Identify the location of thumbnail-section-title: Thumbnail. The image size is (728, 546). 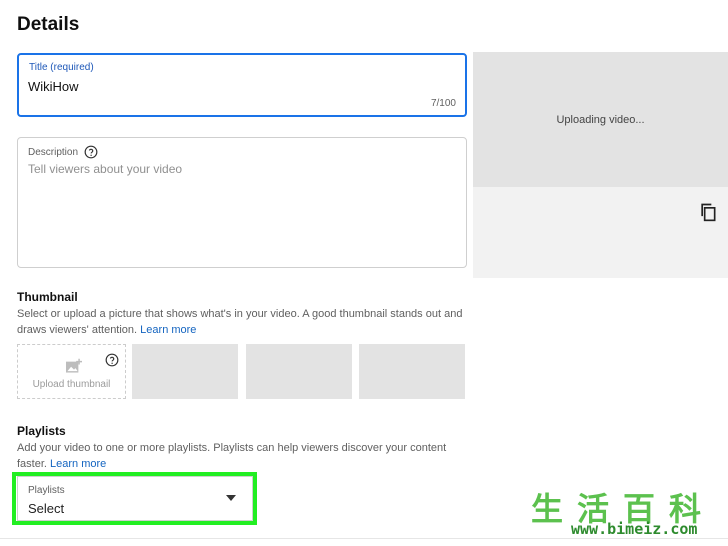
(47, 297).